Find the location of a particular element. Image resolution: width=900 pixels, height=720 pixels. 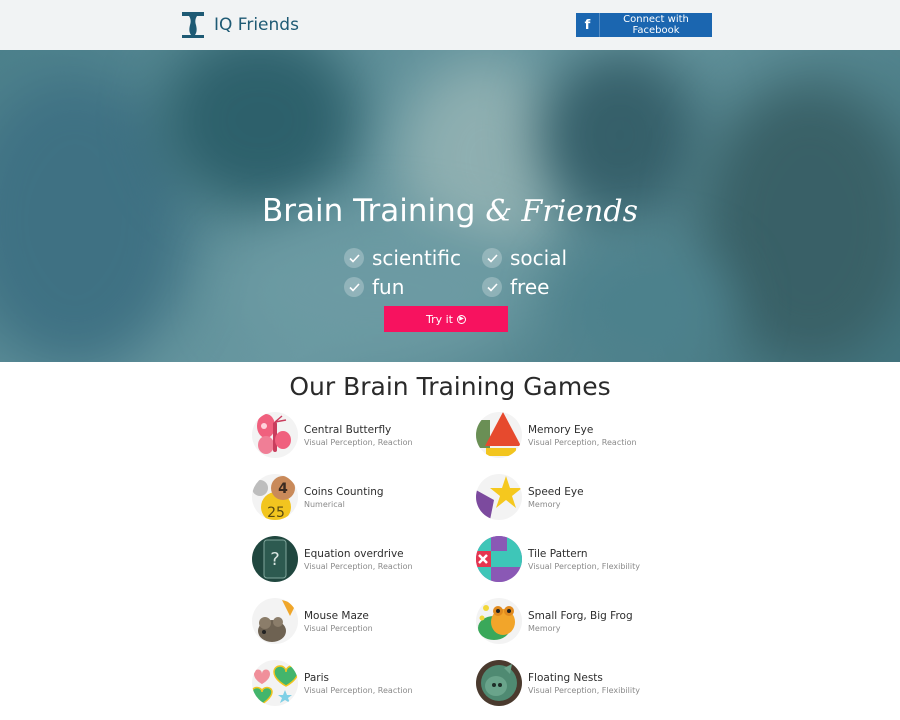

connect-facebook-button: f Connect with Facebook is located at coordinates (644, 25).